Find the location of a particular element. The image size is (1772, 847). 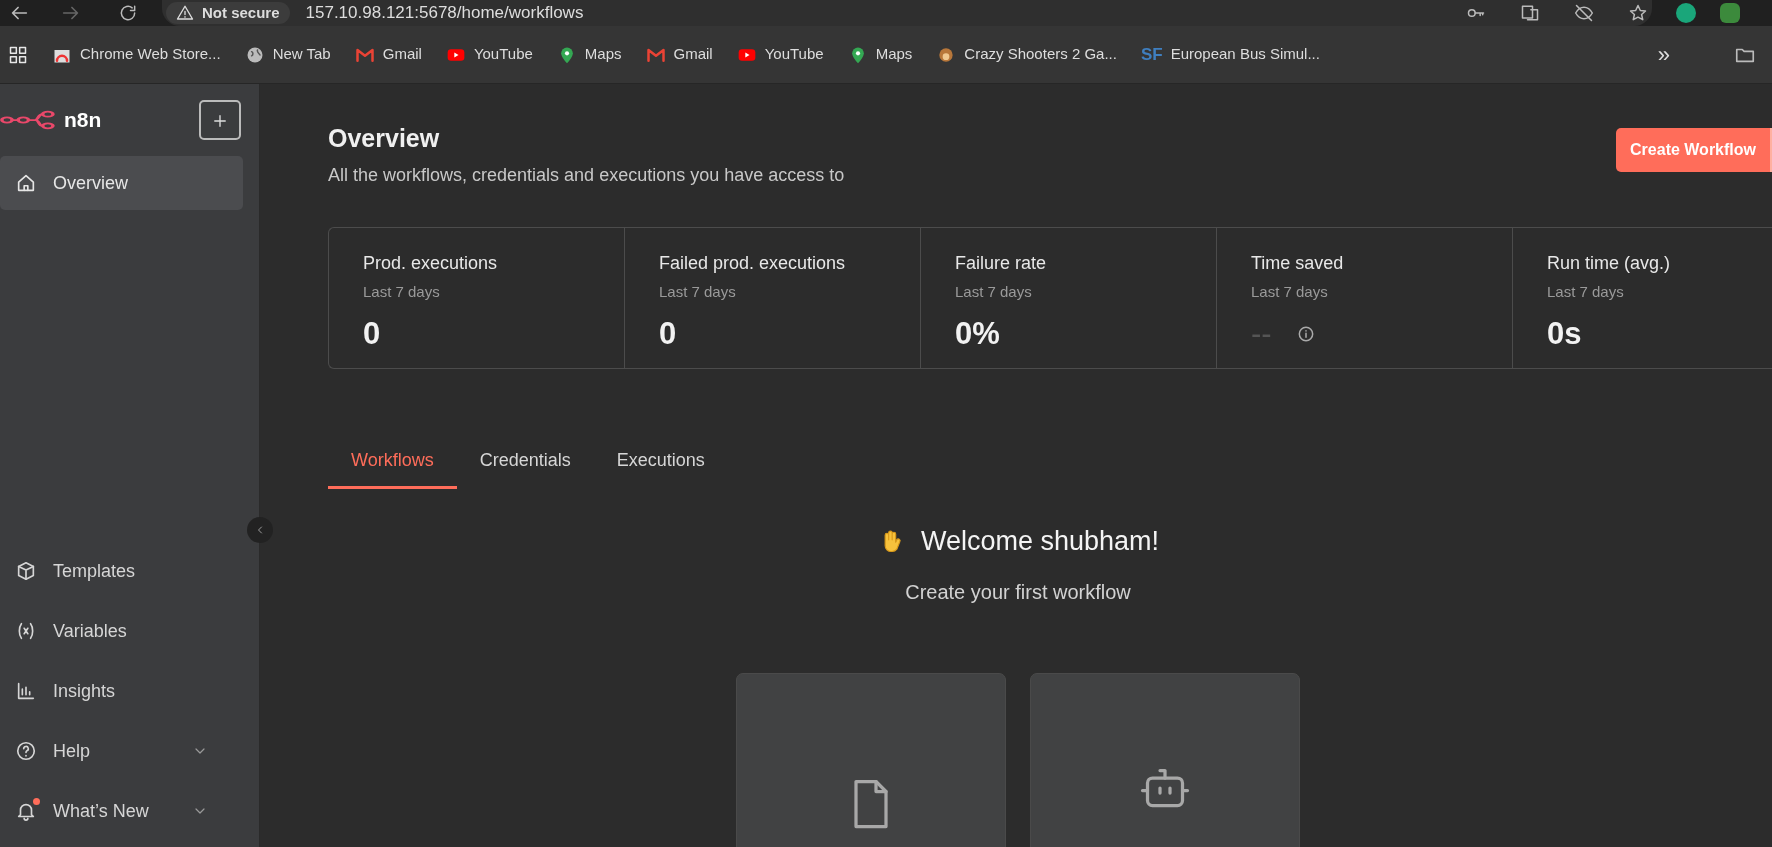

security-indicator: Not secure is located at coordinates (228, 13).